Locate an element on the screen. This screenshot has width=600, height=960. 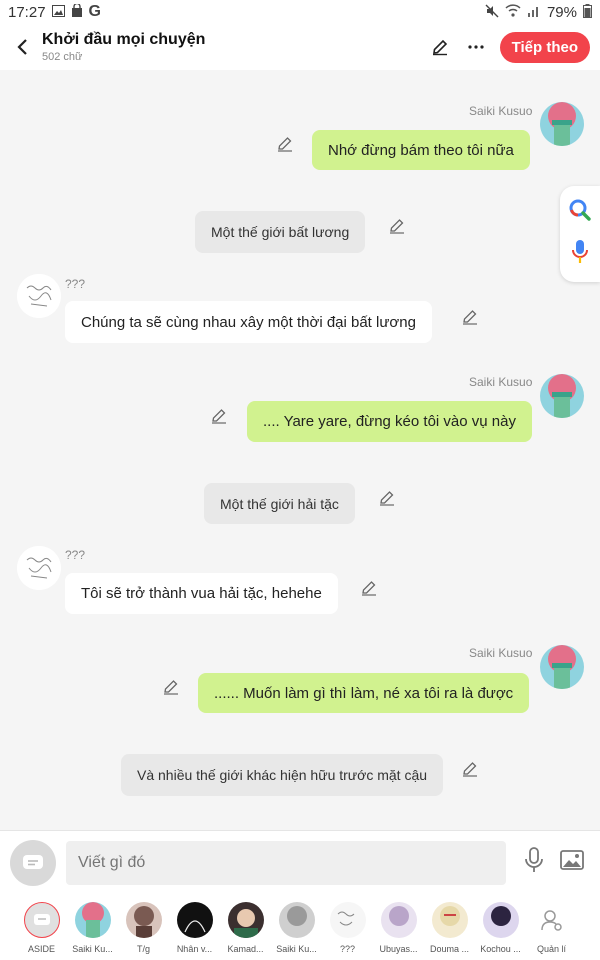
search-widget is located at coordinates (580, 234).